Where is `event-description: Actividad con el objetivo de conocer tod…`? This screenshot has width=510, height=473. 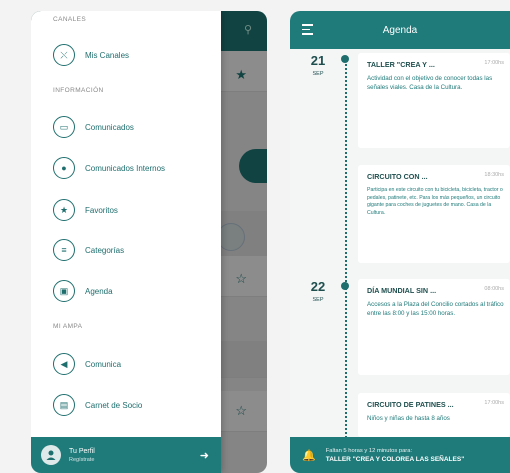
event-description: Actividad con el objetivo de conocer tod… is located at coordinates (430, 83).